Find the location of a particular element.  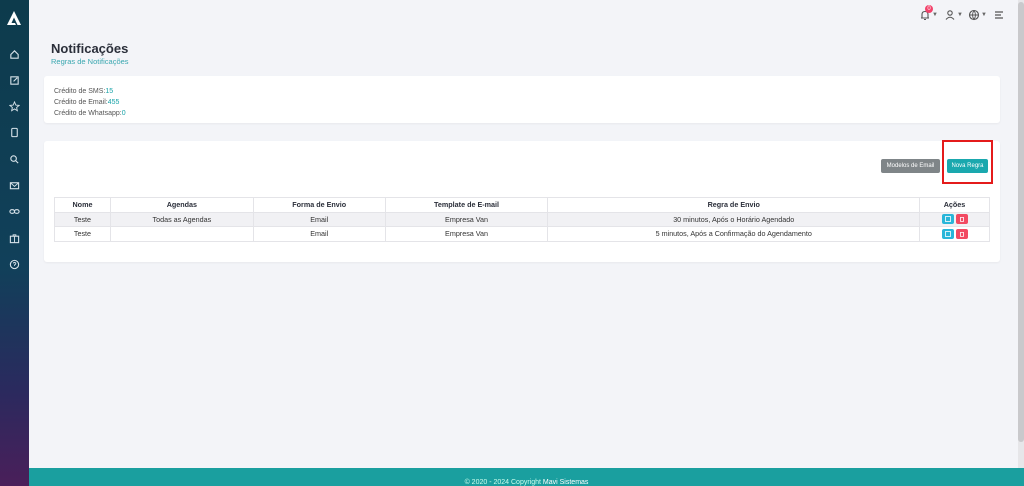

sms-credit: Crédito de SMS:15 is located at coordinates (84, 91).